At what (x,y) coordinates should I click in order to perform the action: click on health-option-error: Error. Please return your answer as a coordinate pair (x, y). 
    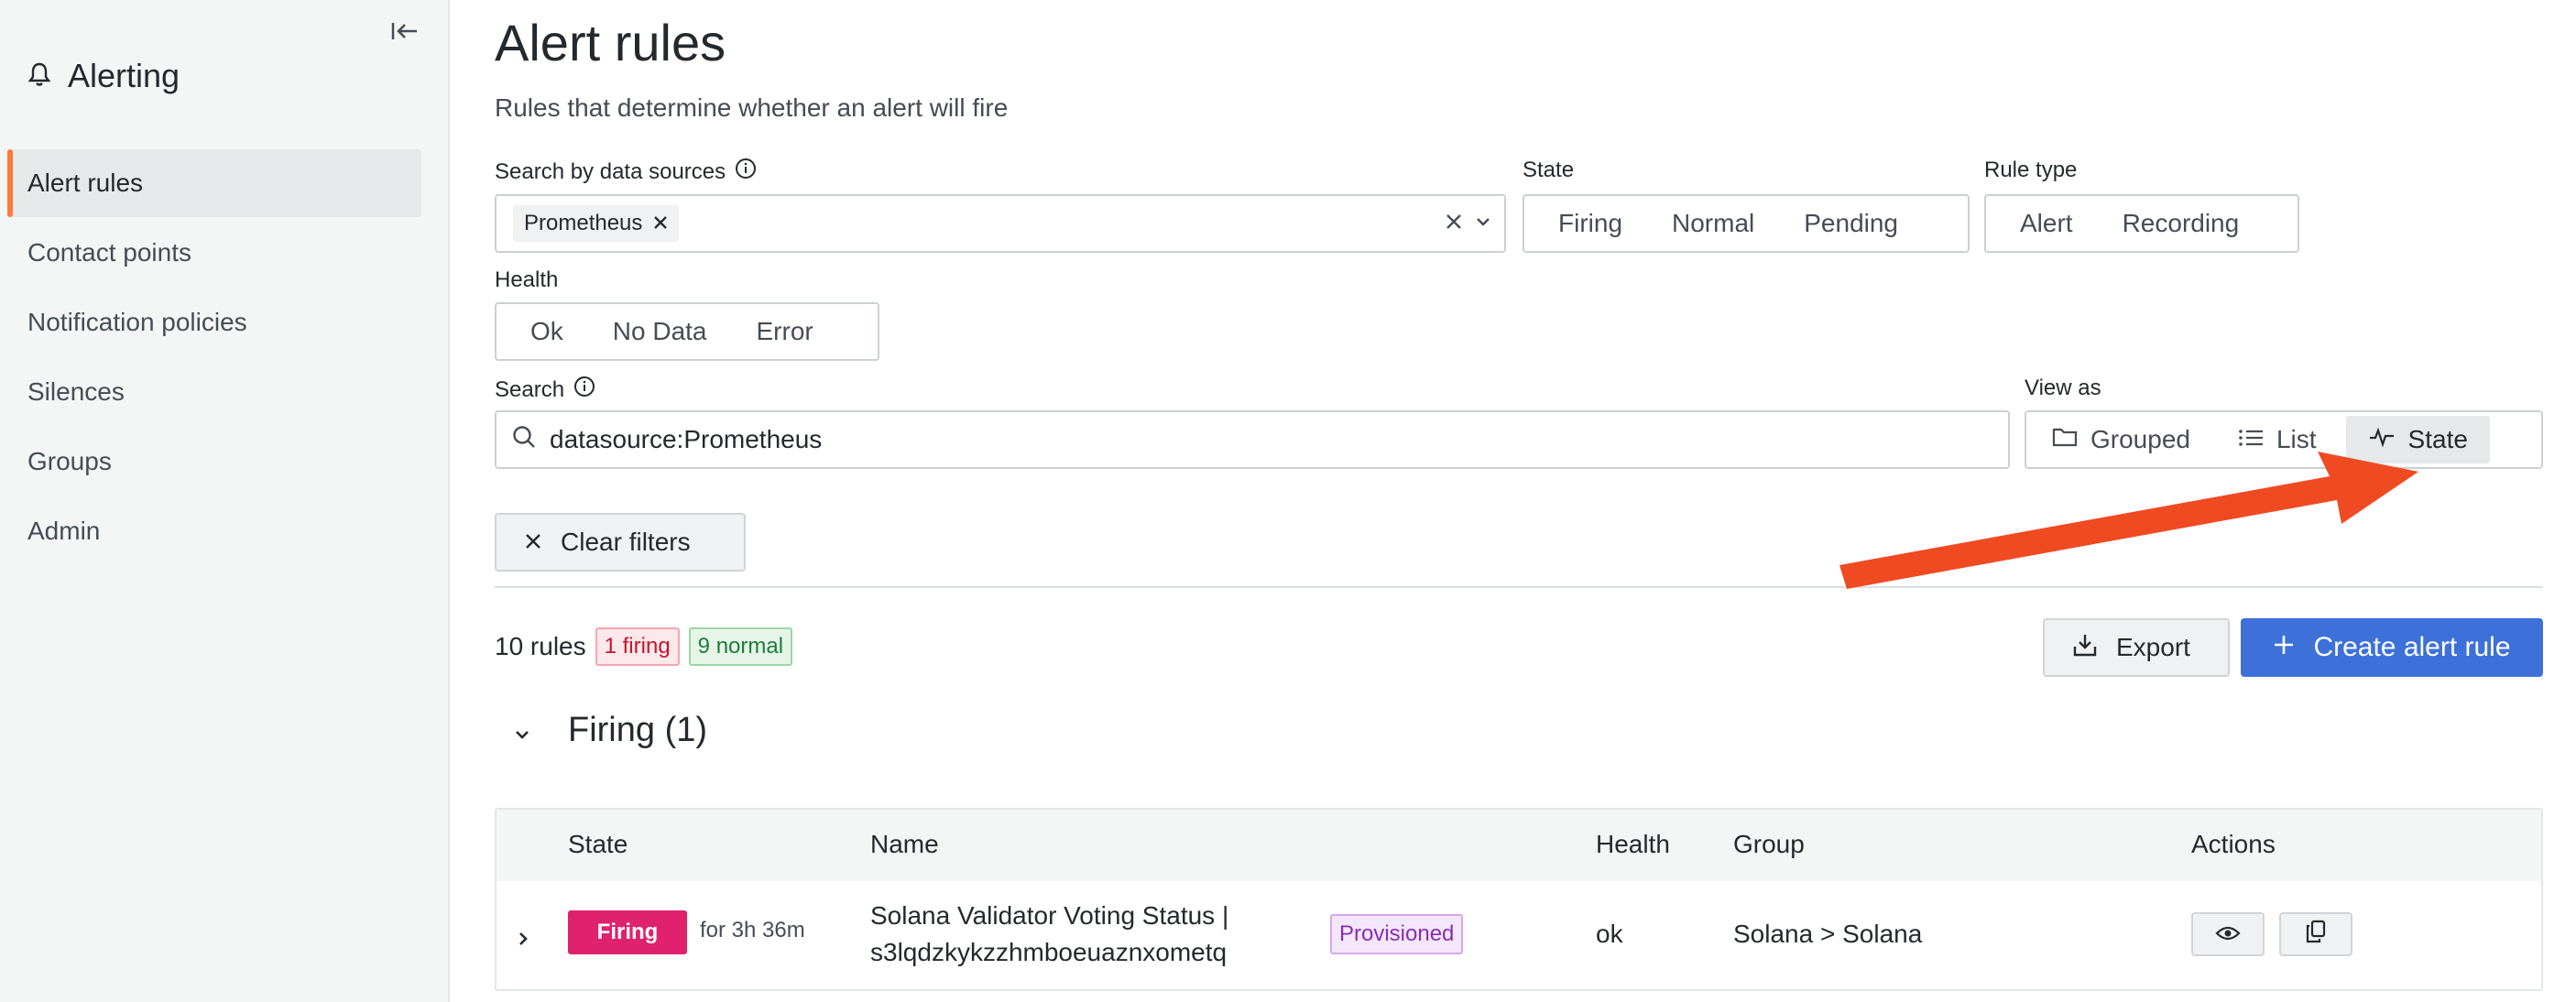
    Looking at the image, I should click on (785, 331).